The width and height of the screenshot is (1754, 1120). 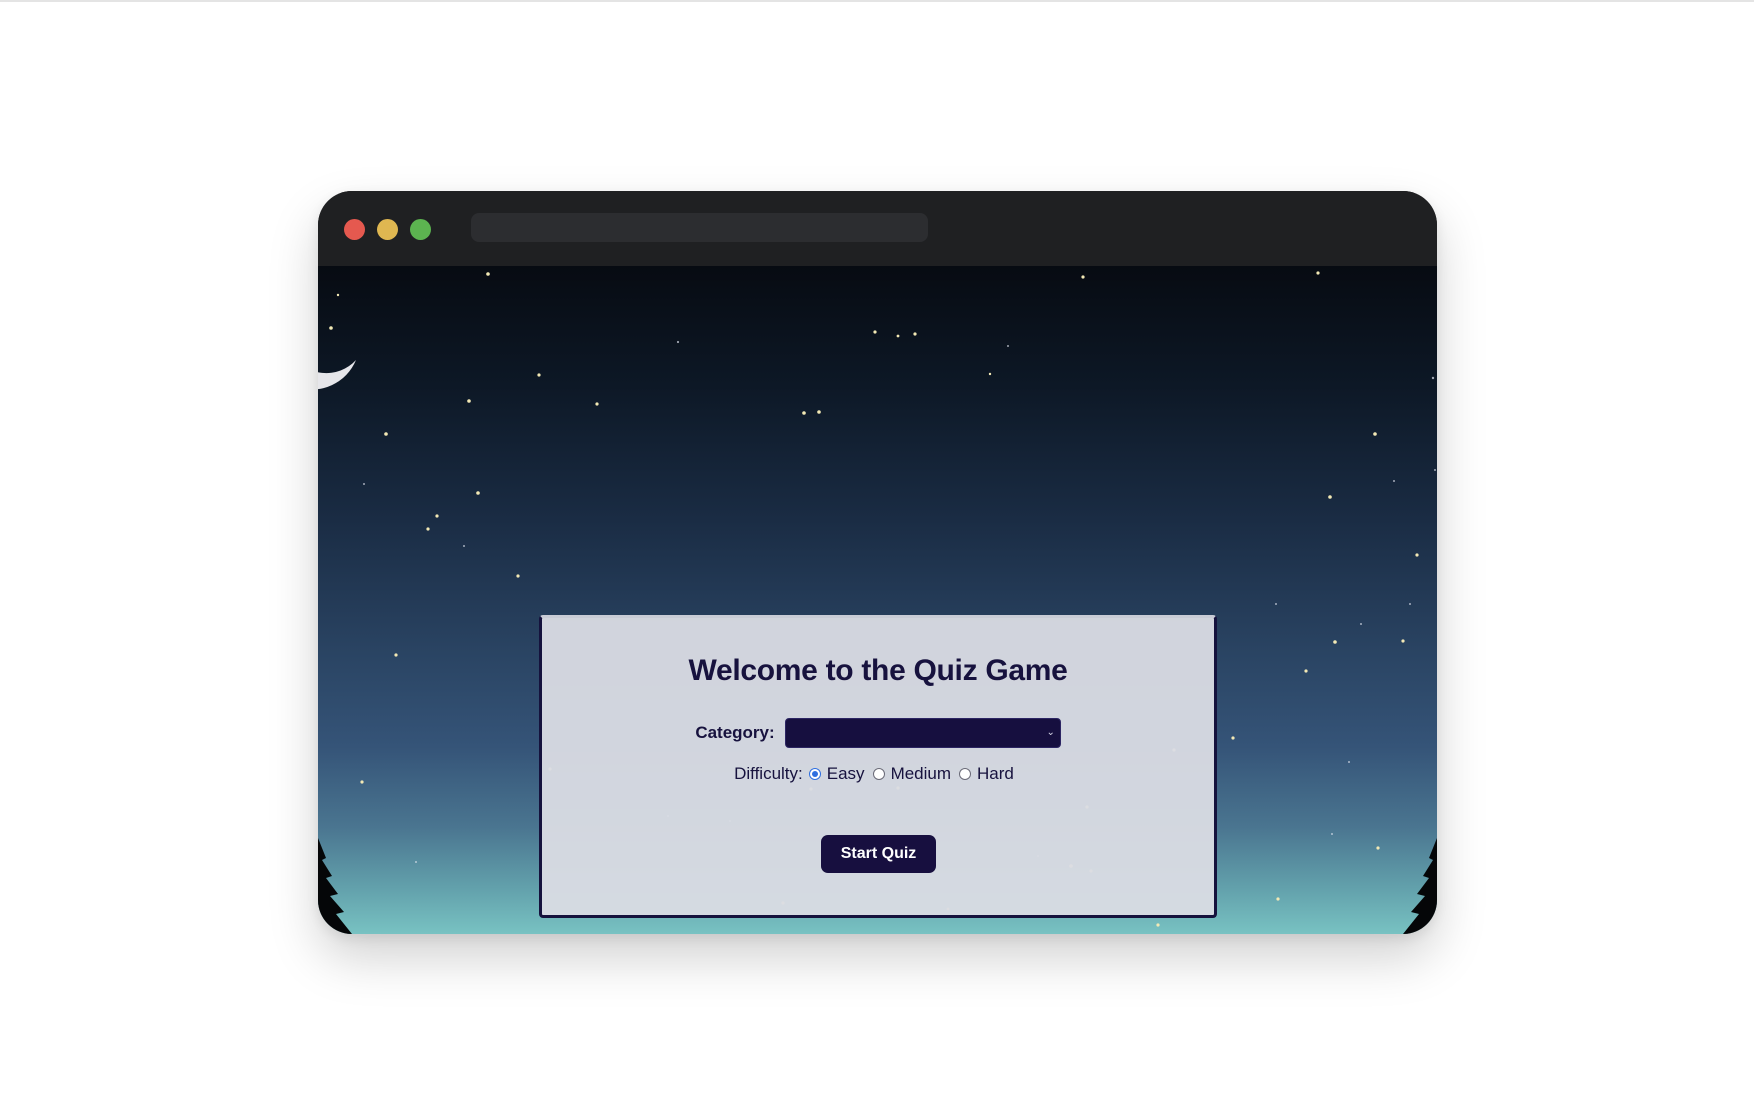 I want to click on crescent-moon-icon, so click(x=337, y=342).